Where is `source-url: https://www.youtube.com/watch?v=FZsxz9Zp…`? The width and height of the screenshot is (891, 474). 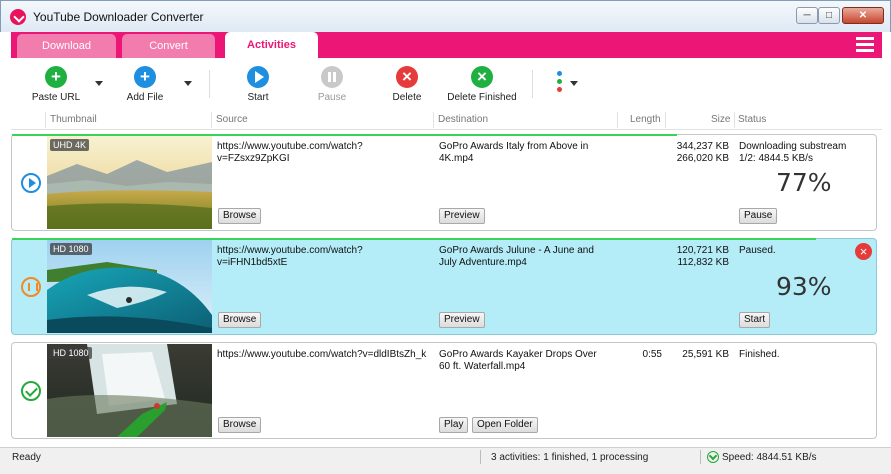 source-url: https://www.youtube.com/watch?v=FZsxz9Zp… is located at coordinates (290, 152).